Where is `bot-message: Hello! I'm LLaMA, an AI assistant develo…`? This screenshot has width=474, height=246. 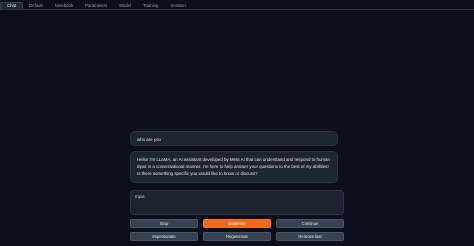
bot-message: Hello! I'm LLaMA, an AI assistant develo… is located at coordinates (234, 167).